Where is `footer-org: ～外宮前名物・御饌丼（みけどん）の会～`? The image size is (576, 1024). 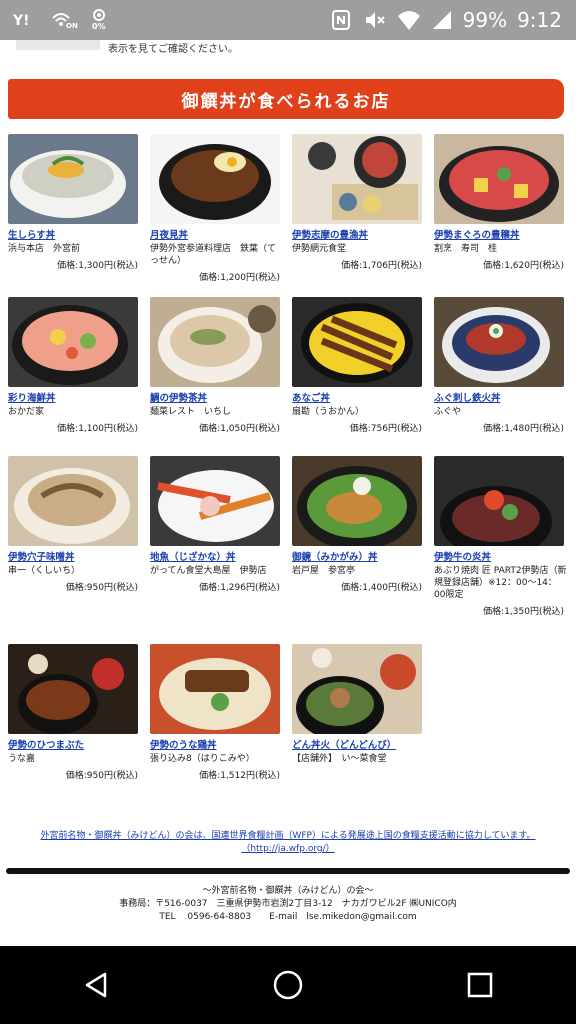 footer-org: ～外宮前名物・御饌丼（みけどん）の会～ is located at coordinates (288, 891).